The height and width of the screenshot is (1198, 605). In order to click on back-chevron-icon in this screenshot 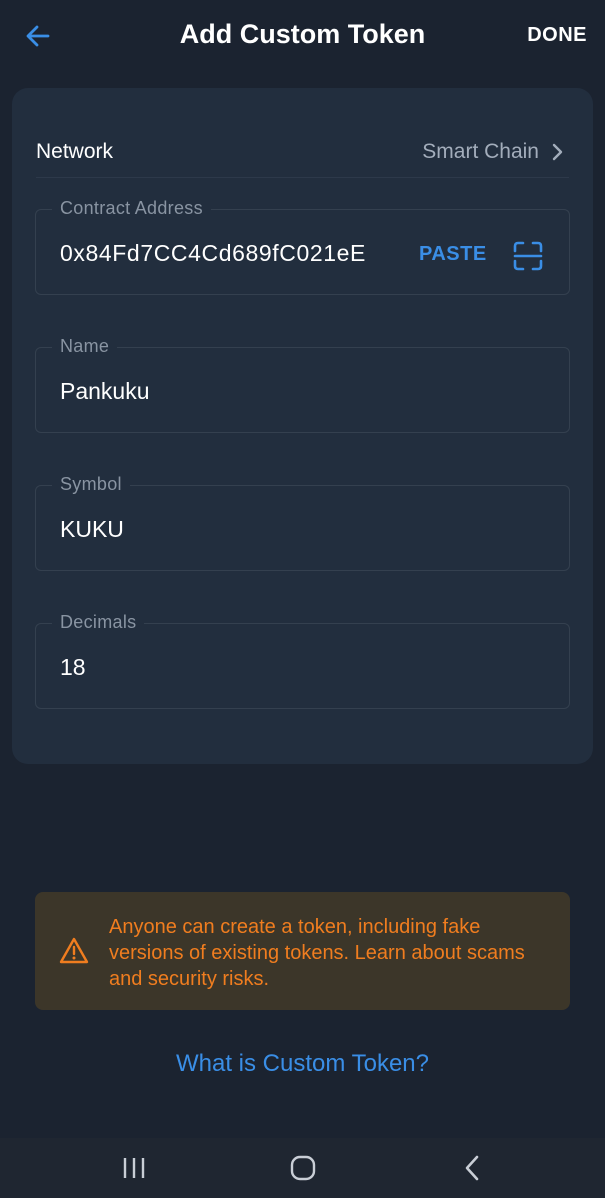, I will do `click(472, 1168)`.